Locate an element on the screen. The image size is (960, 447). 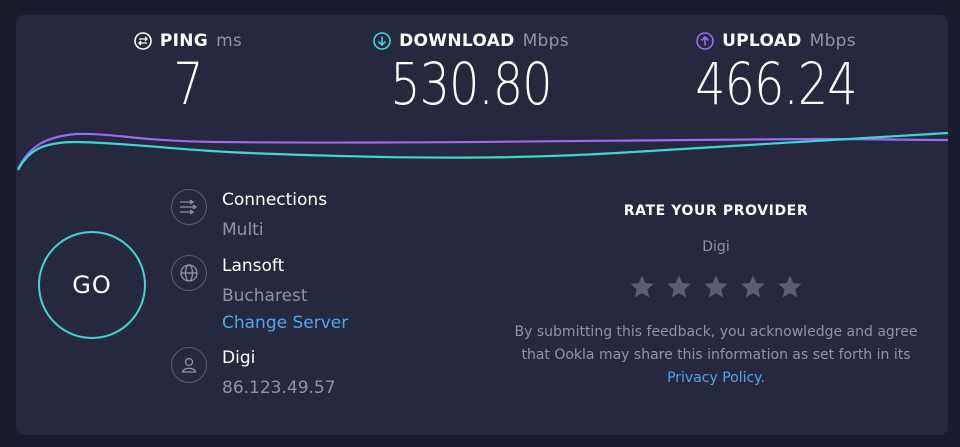
download-arrow-icon is located at coordinates (382, 41).